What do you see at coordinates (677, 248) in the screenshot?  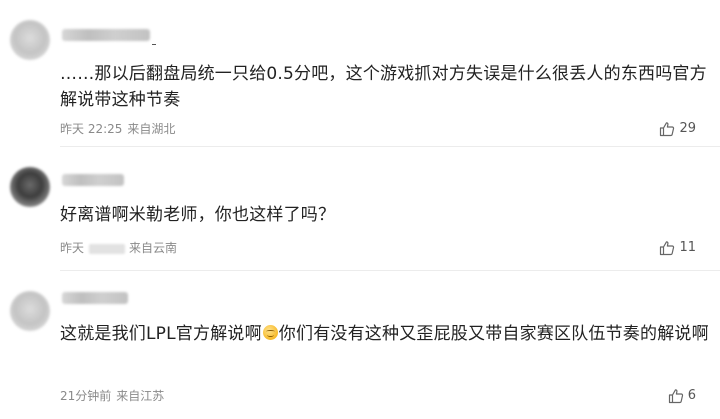 I see `like-button: 11` at bounding box center [677, 248].